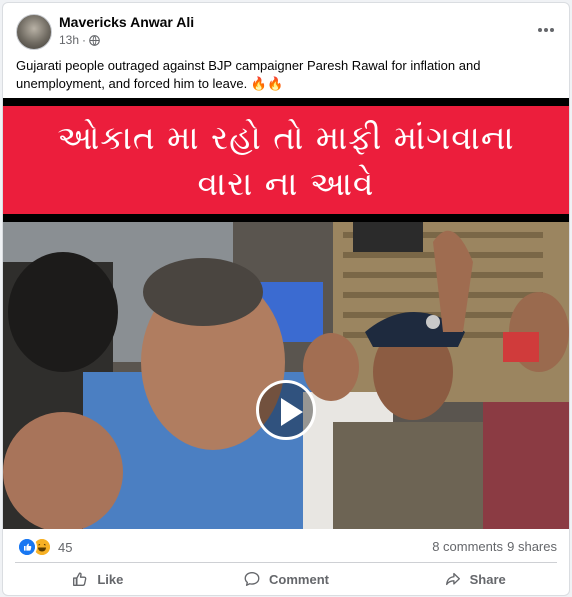  Describe the element at coordinates (452, 579) in the screenshot. I see `share-icon` at that location.